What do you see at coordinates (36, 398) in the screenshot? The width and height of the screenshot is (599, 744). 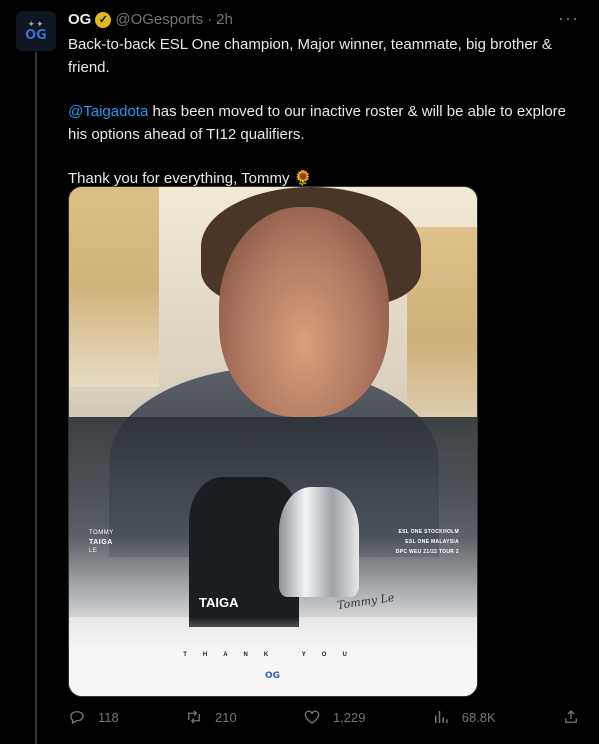 I see `thread-line` at bounding box center [36, 398].